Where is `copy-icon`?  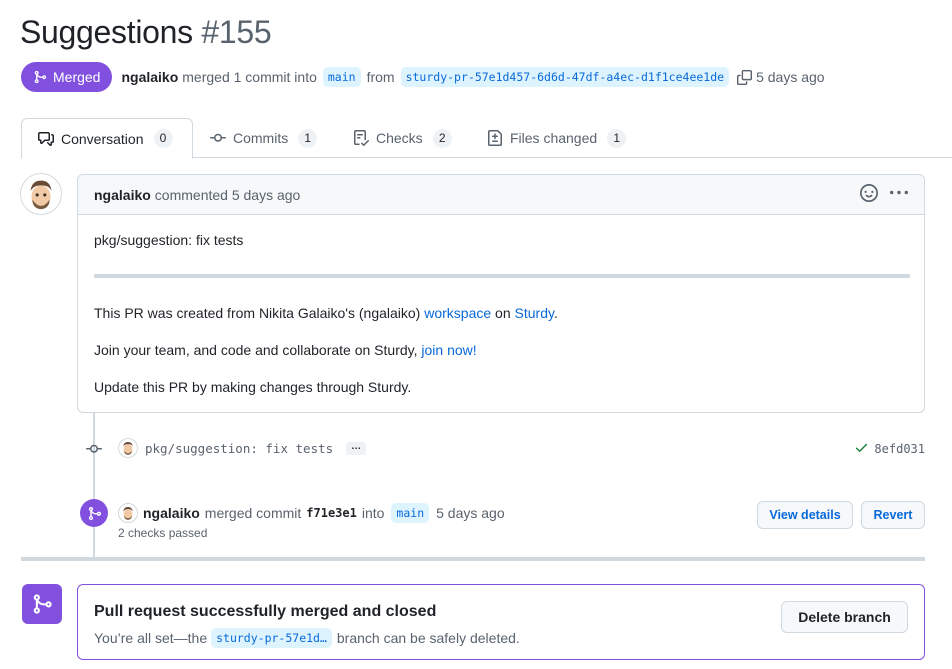
copy-icon is located at coordinates (745, 77).